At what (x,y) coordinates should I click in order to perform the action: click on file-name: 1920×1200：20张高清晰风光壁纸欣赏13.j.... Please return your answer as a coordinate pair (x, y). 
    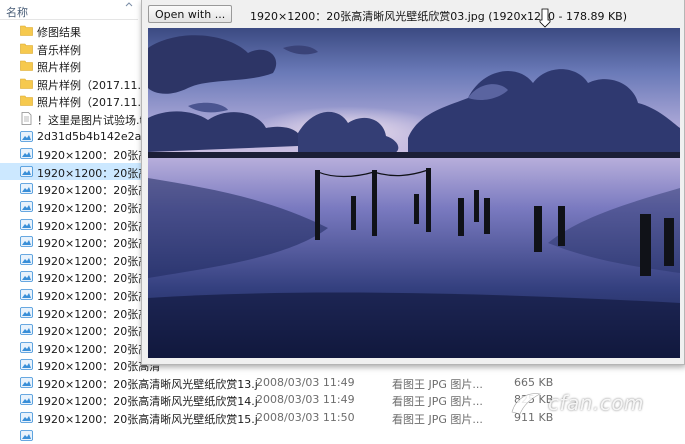
    Looking at the image, I should click on (147, 384).